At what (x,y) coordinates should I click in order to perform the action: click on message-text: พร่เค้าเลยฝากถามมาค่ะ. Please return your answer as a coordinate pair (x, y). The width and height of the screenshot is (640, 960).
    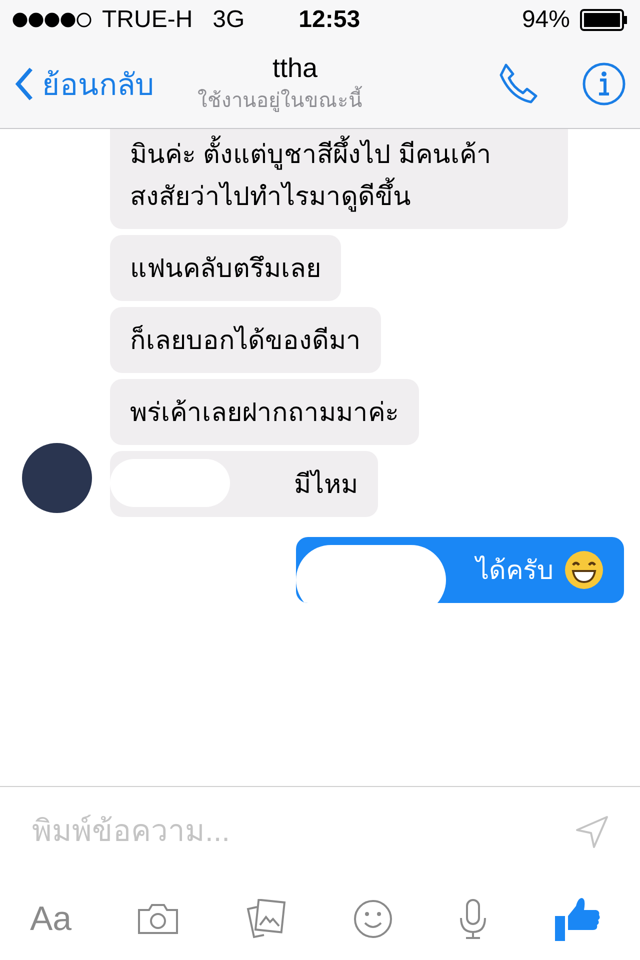
    Looking at the image, I should click on (264, 412).